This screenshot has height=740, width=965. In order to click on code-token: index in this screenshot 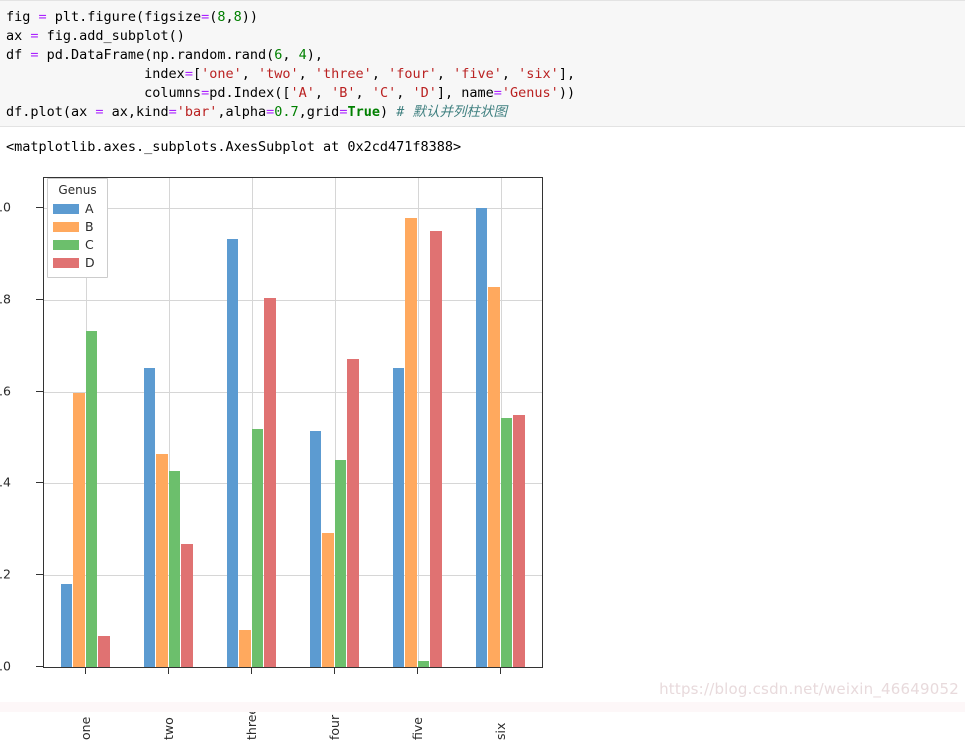, I will do `click(95, 74)`.